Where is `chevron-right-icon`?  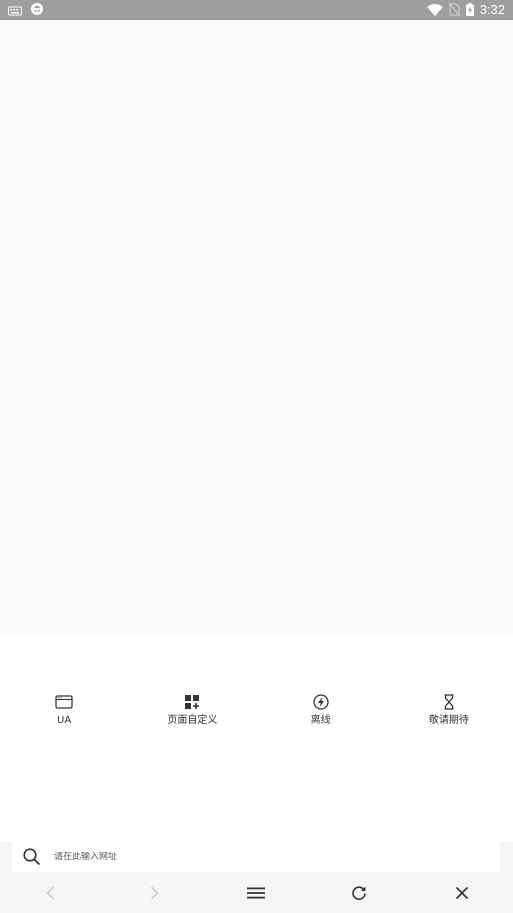 chevron-right-icon is located at coordinates (154, 893).